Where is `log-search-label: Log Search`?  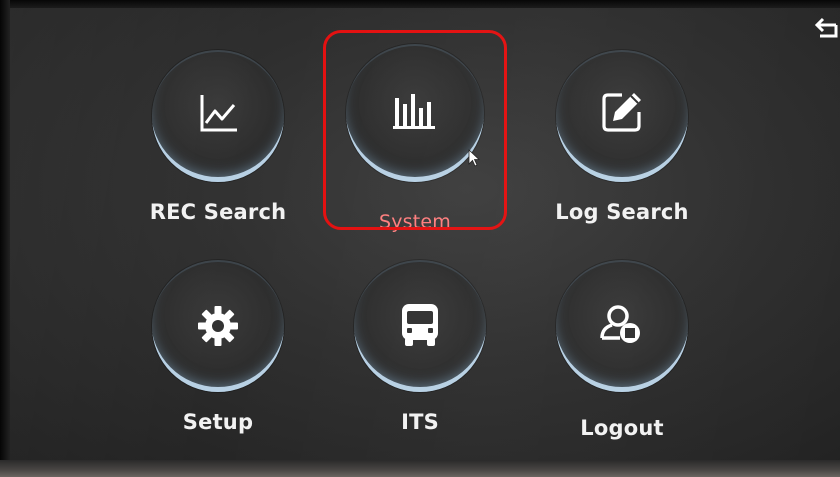
log-search-label: Log Search is located at coordinates (622, 212).